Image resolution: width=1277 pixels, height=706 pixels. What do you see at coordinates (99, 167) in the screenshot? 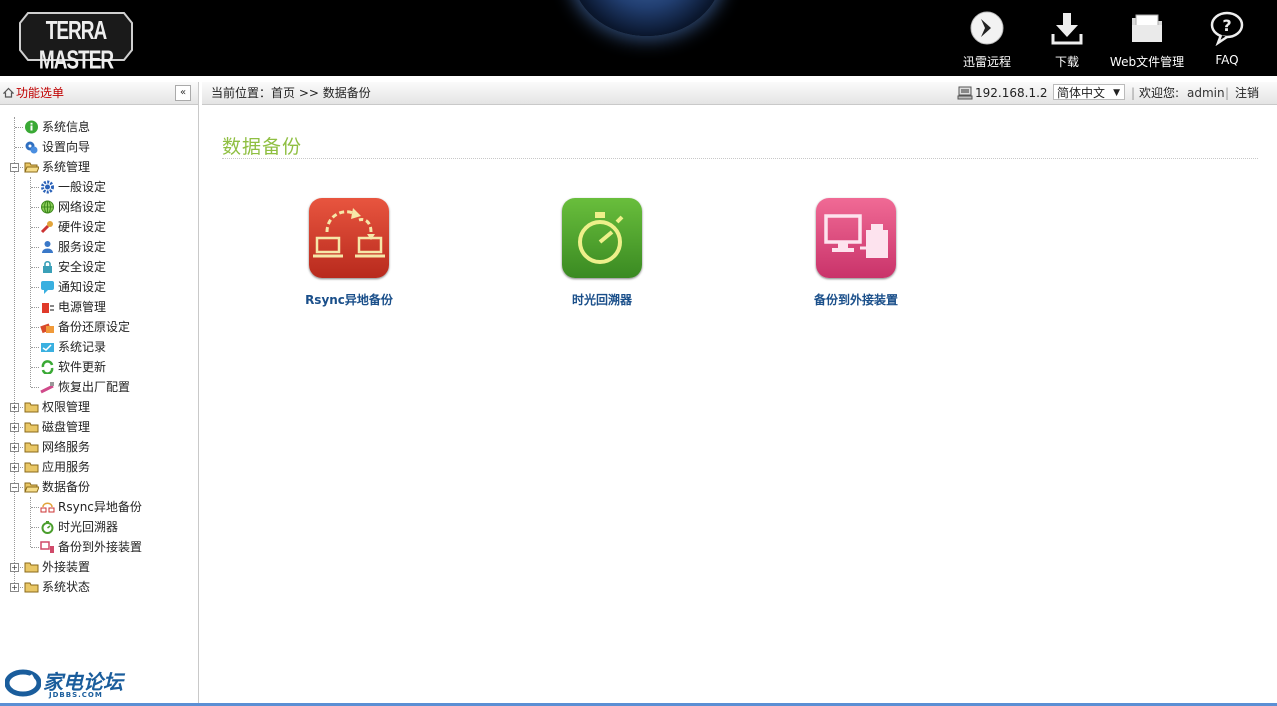
I see `sidebar-item: − 系统管理` at bounding box center [99, 167].